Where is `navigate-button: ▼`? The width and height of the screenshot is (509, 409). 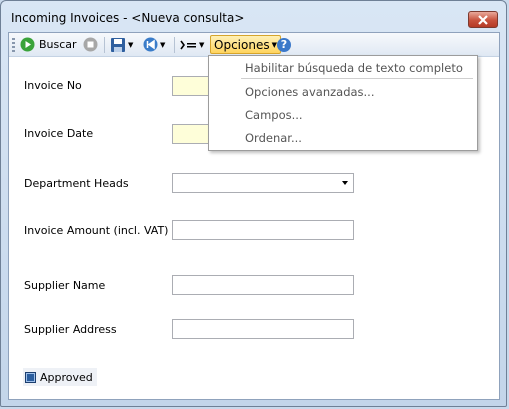 navigate-button: ▼ is located at coordinates (154, 44).